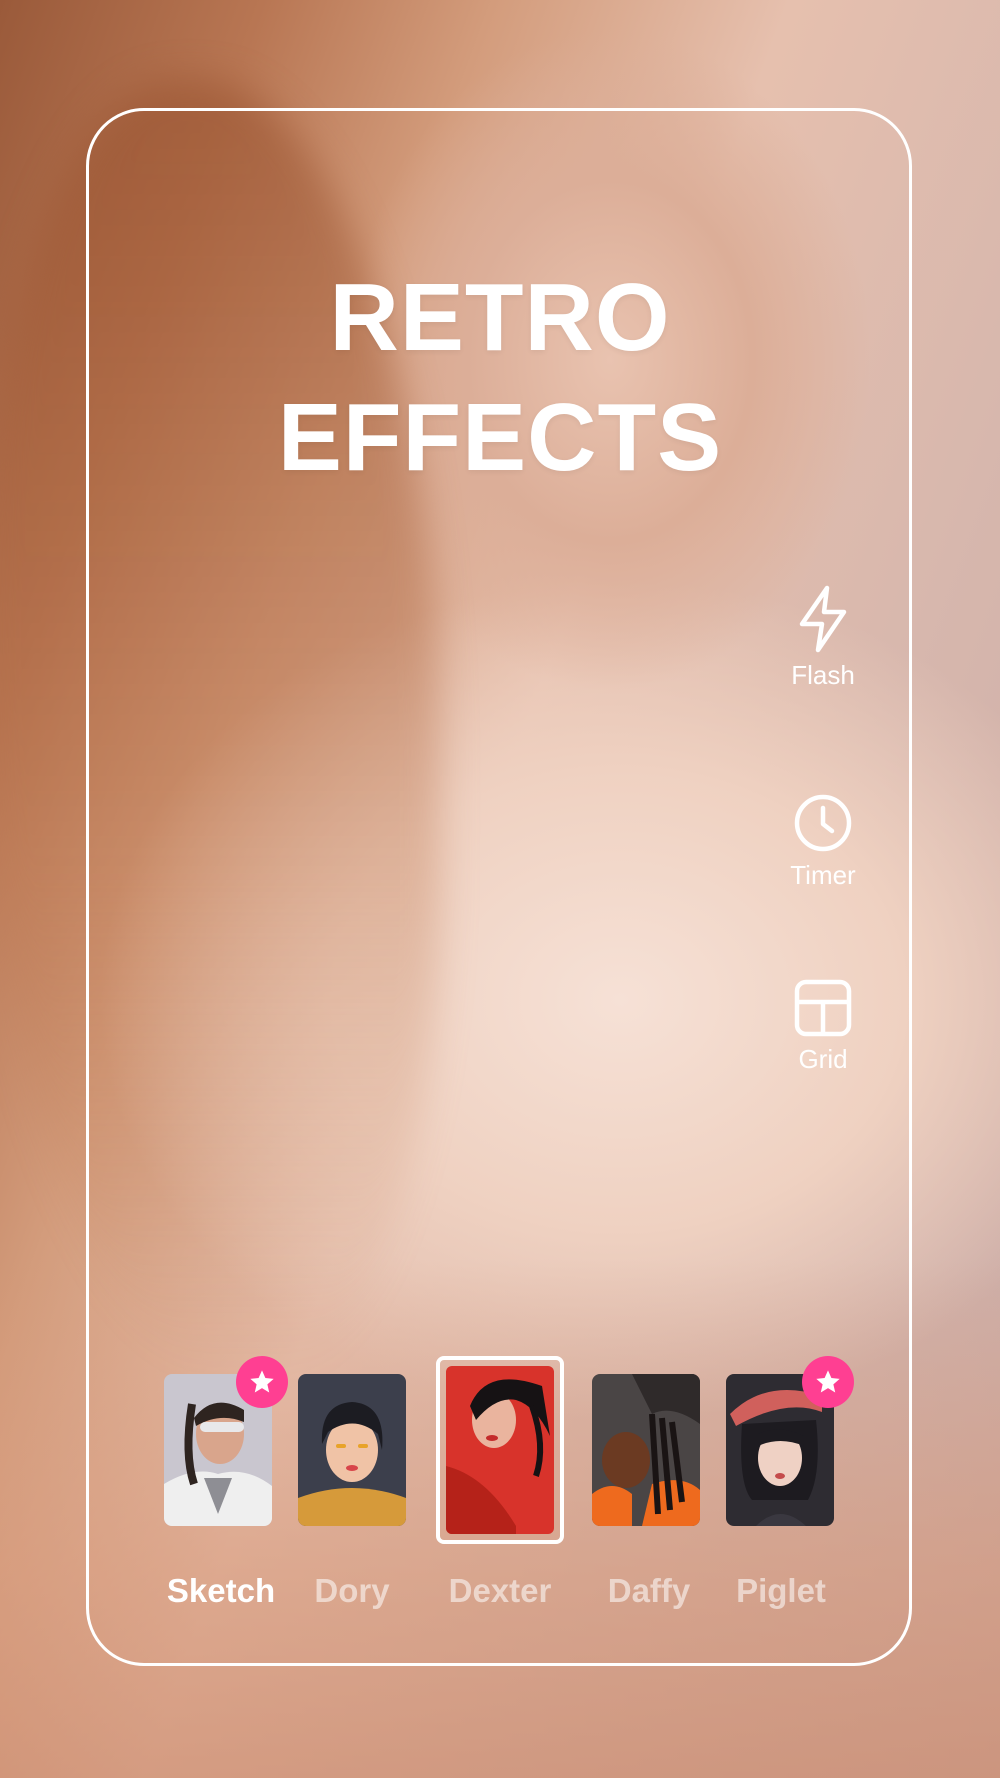  I want to click on filter-name-dory: Dory, so click(352, 1591).